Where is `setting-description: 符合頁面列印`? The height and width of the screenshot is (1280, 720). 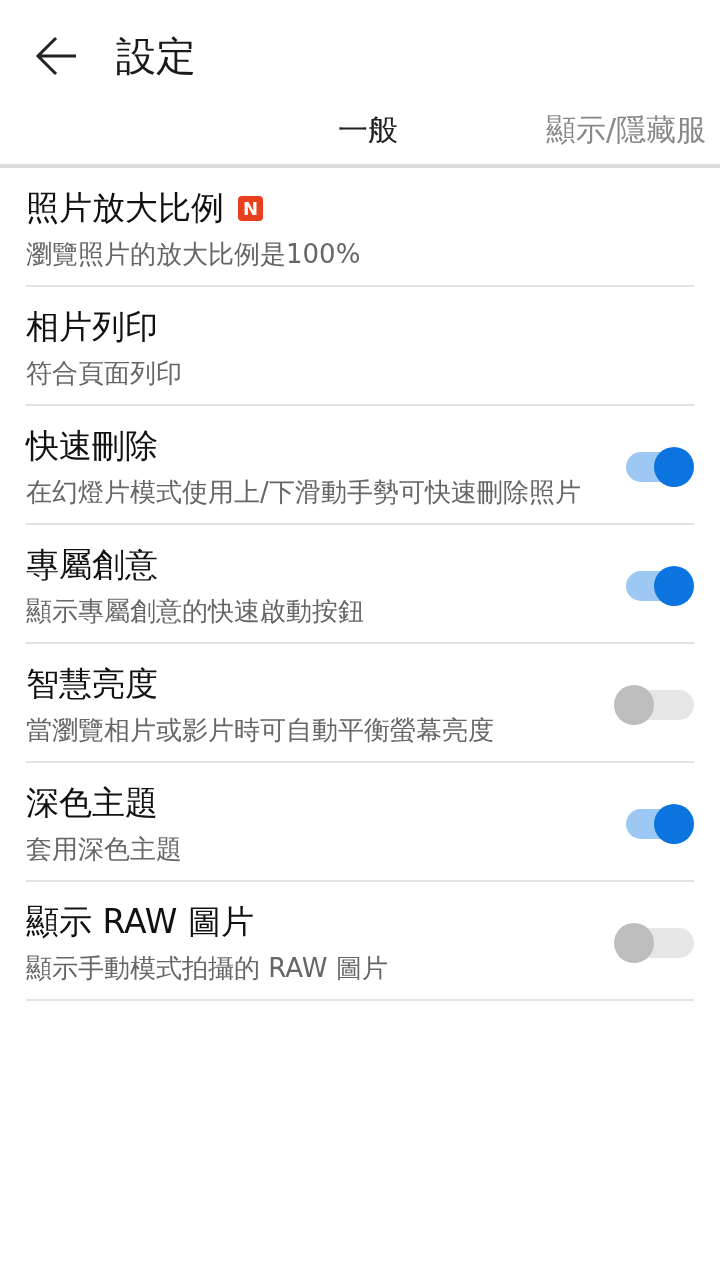
setting-description: 符合頁面列印 is located at coordinates (104, 373).